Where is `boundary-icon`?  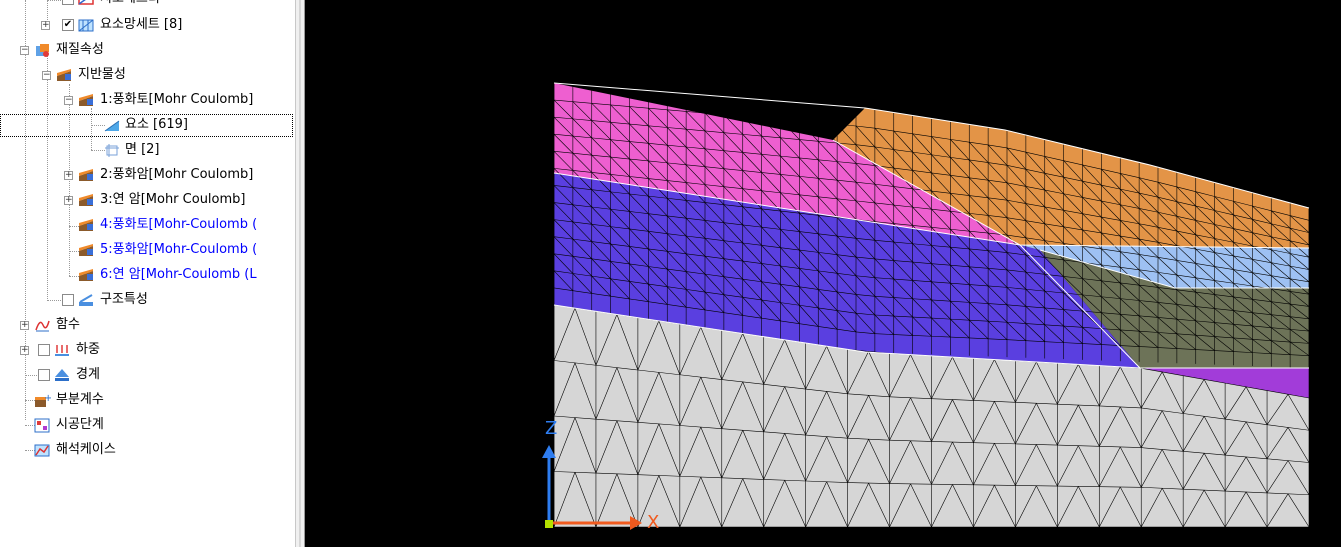
boundary-icon is located at coordinates (62, 375).